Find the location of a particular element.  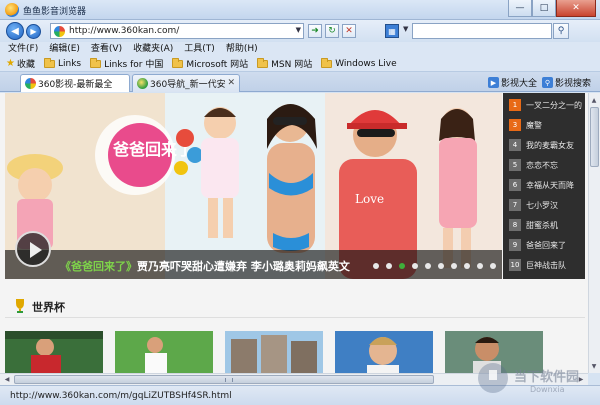

ranking-title: 一叉二分之一的 is located at coordinates (554, 105).